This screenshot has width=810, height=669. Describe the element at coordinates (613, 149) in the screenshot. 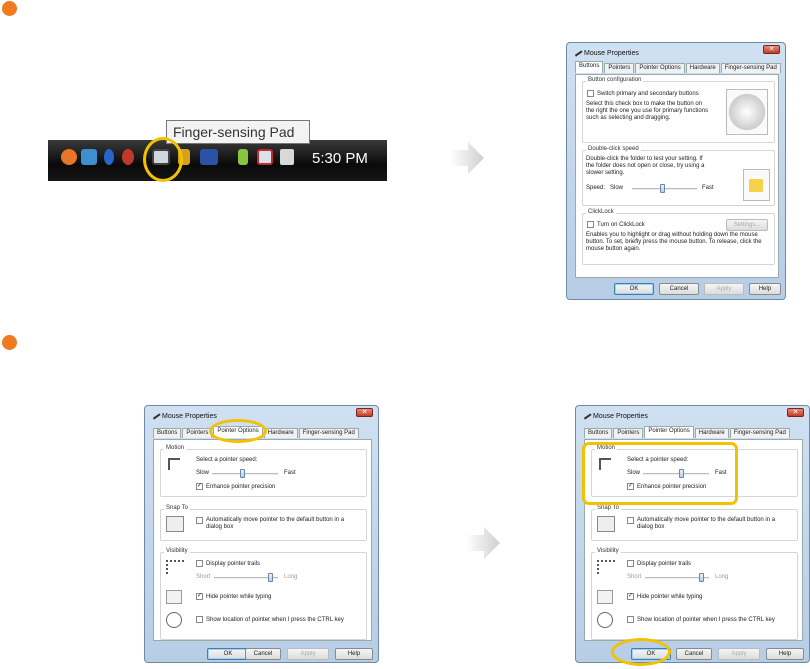

I see `group-label: Double-click speed` at that location.